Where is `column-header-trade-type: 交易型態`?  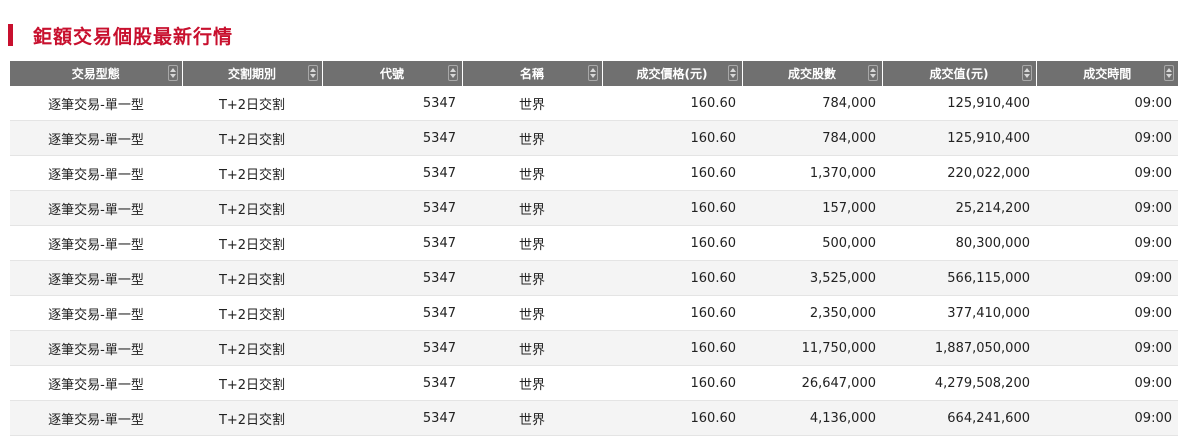
column-header-trade-type: 交易型態 is located at coordinates (96, 73).